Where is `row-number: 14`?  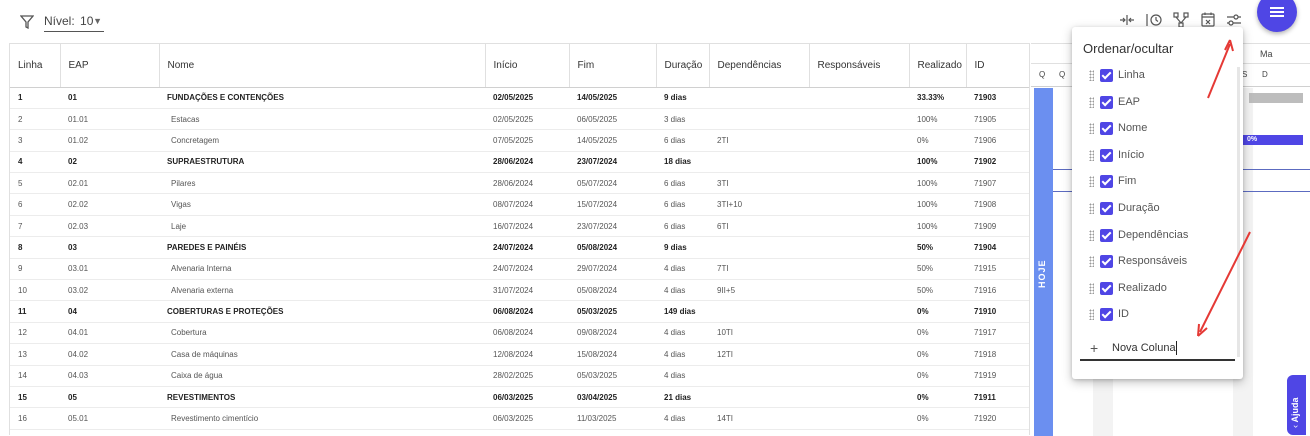
row-number: 14 is located at coordinates (35, 376).